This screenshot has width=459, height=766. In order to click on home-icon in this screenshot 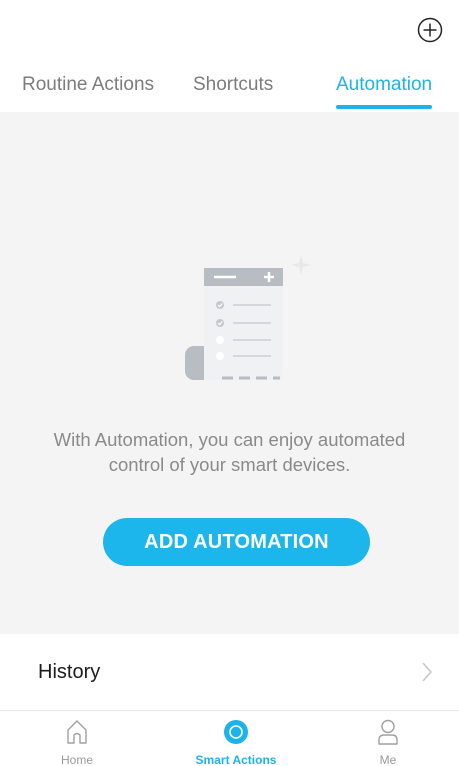, I will do `click(77, 732)`.